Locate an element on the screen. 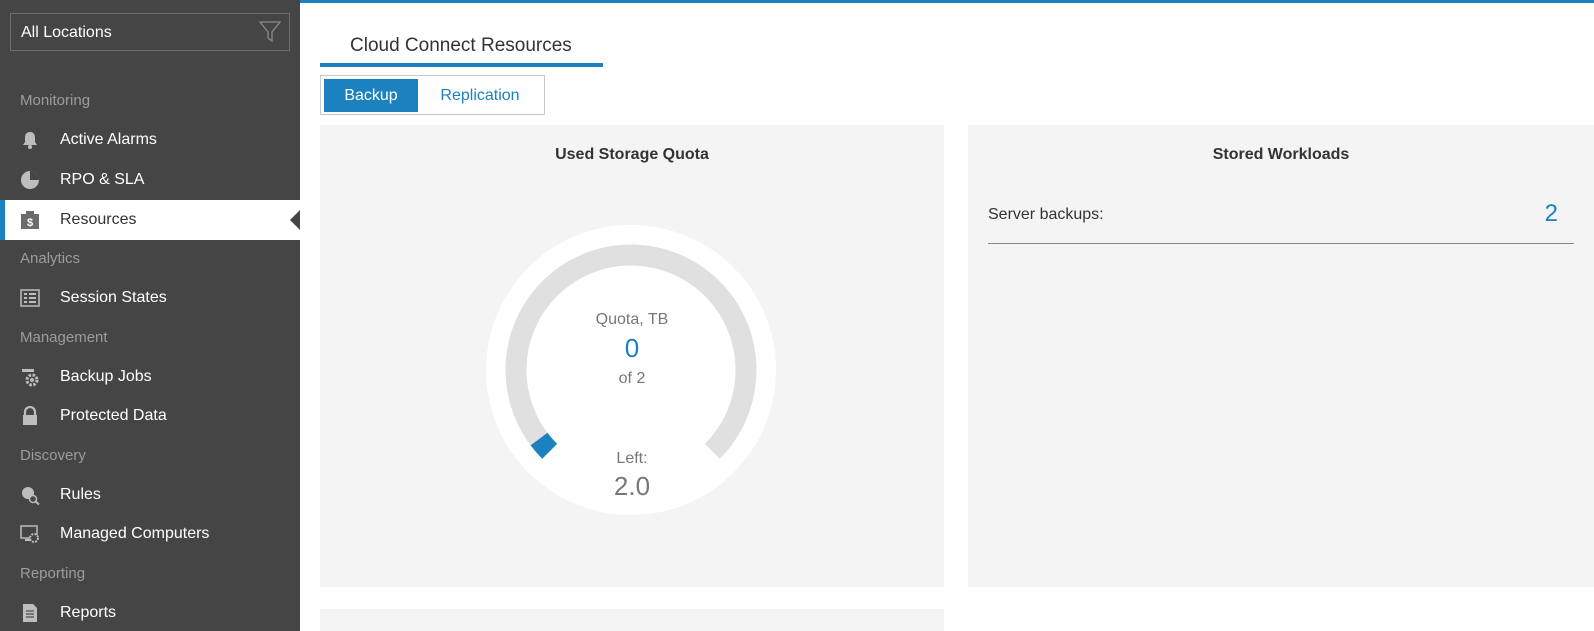  sidebar-item-active-alarms: Active Alarms is located at coordinates (150, 140).